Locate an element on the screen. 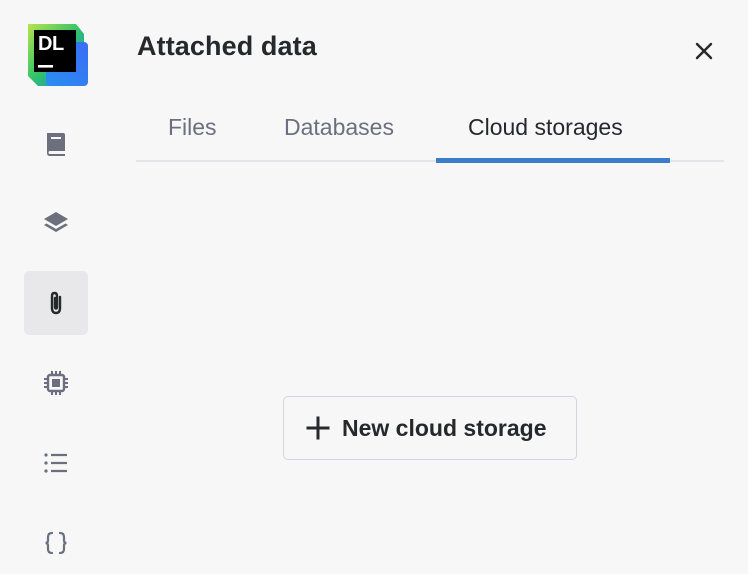  paperclip-icon is located at coordinates (56, 303).